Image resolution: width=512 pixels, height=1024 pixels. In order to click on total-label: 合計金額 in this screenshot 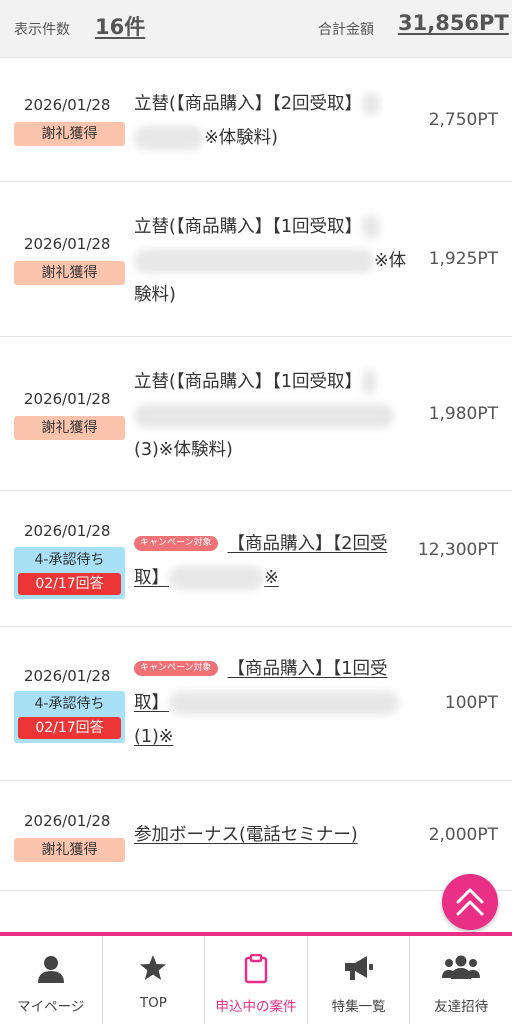, I will do `click(346, 30)`.